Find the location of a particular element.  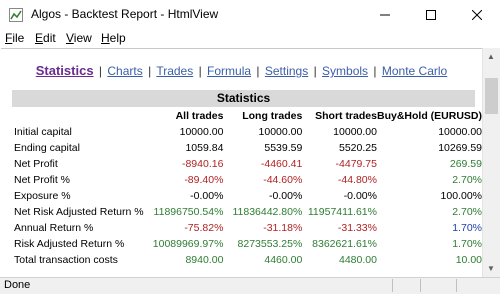

column-header is located at coordinates (82, 116).